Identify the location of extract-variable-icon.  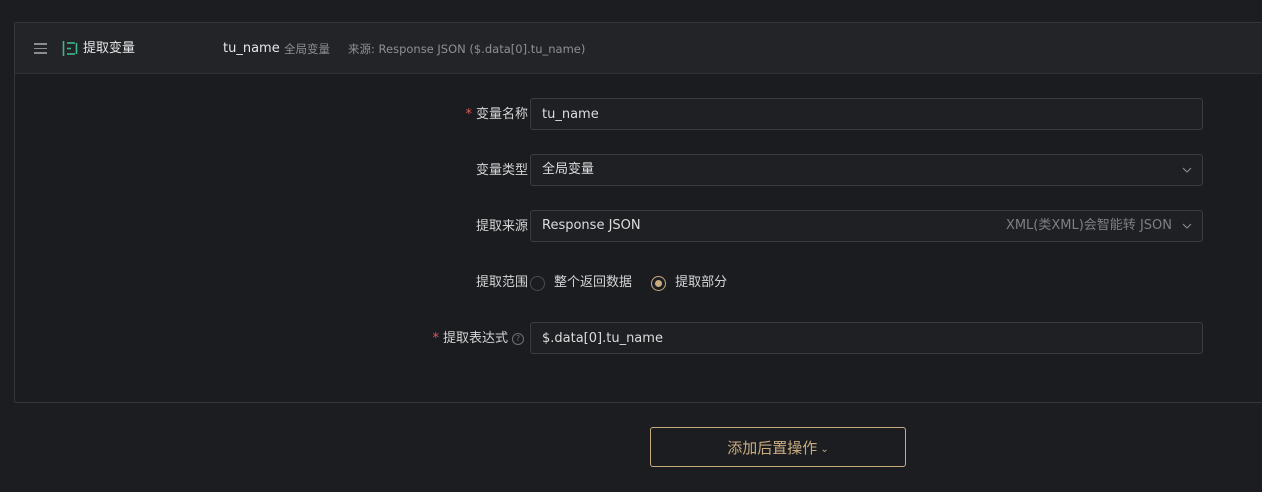
(70, 48).